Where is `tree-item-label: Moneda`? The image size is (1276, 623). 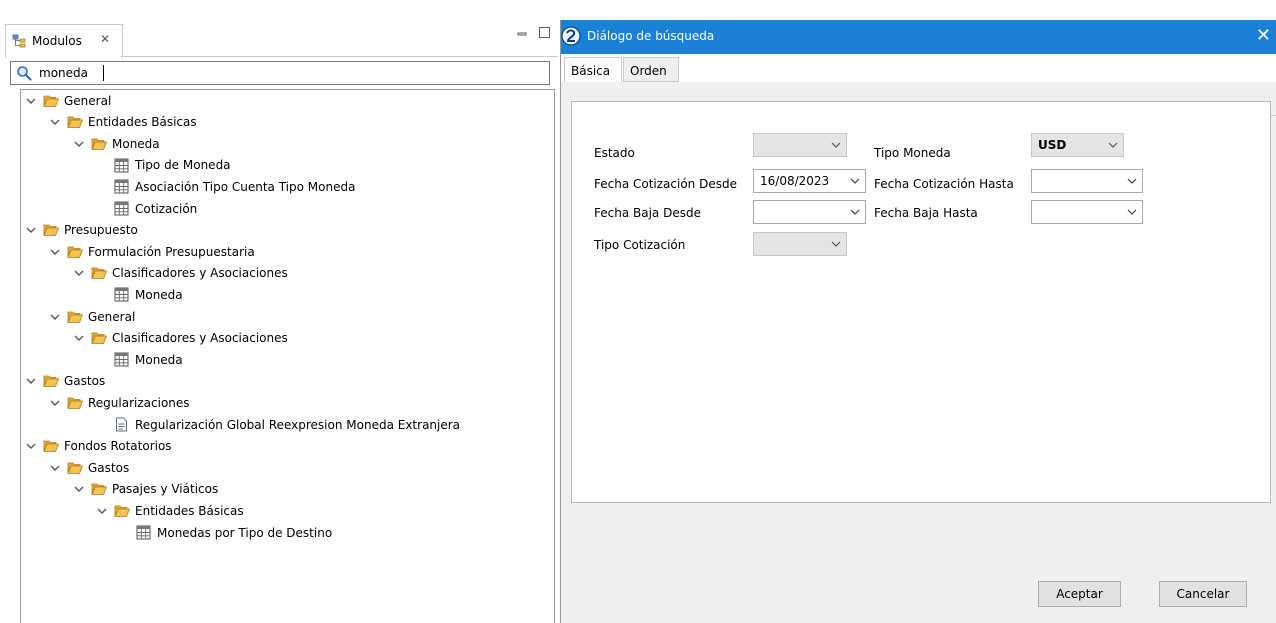
tree-item-label: Moneda is located at coordinates (159, 294).